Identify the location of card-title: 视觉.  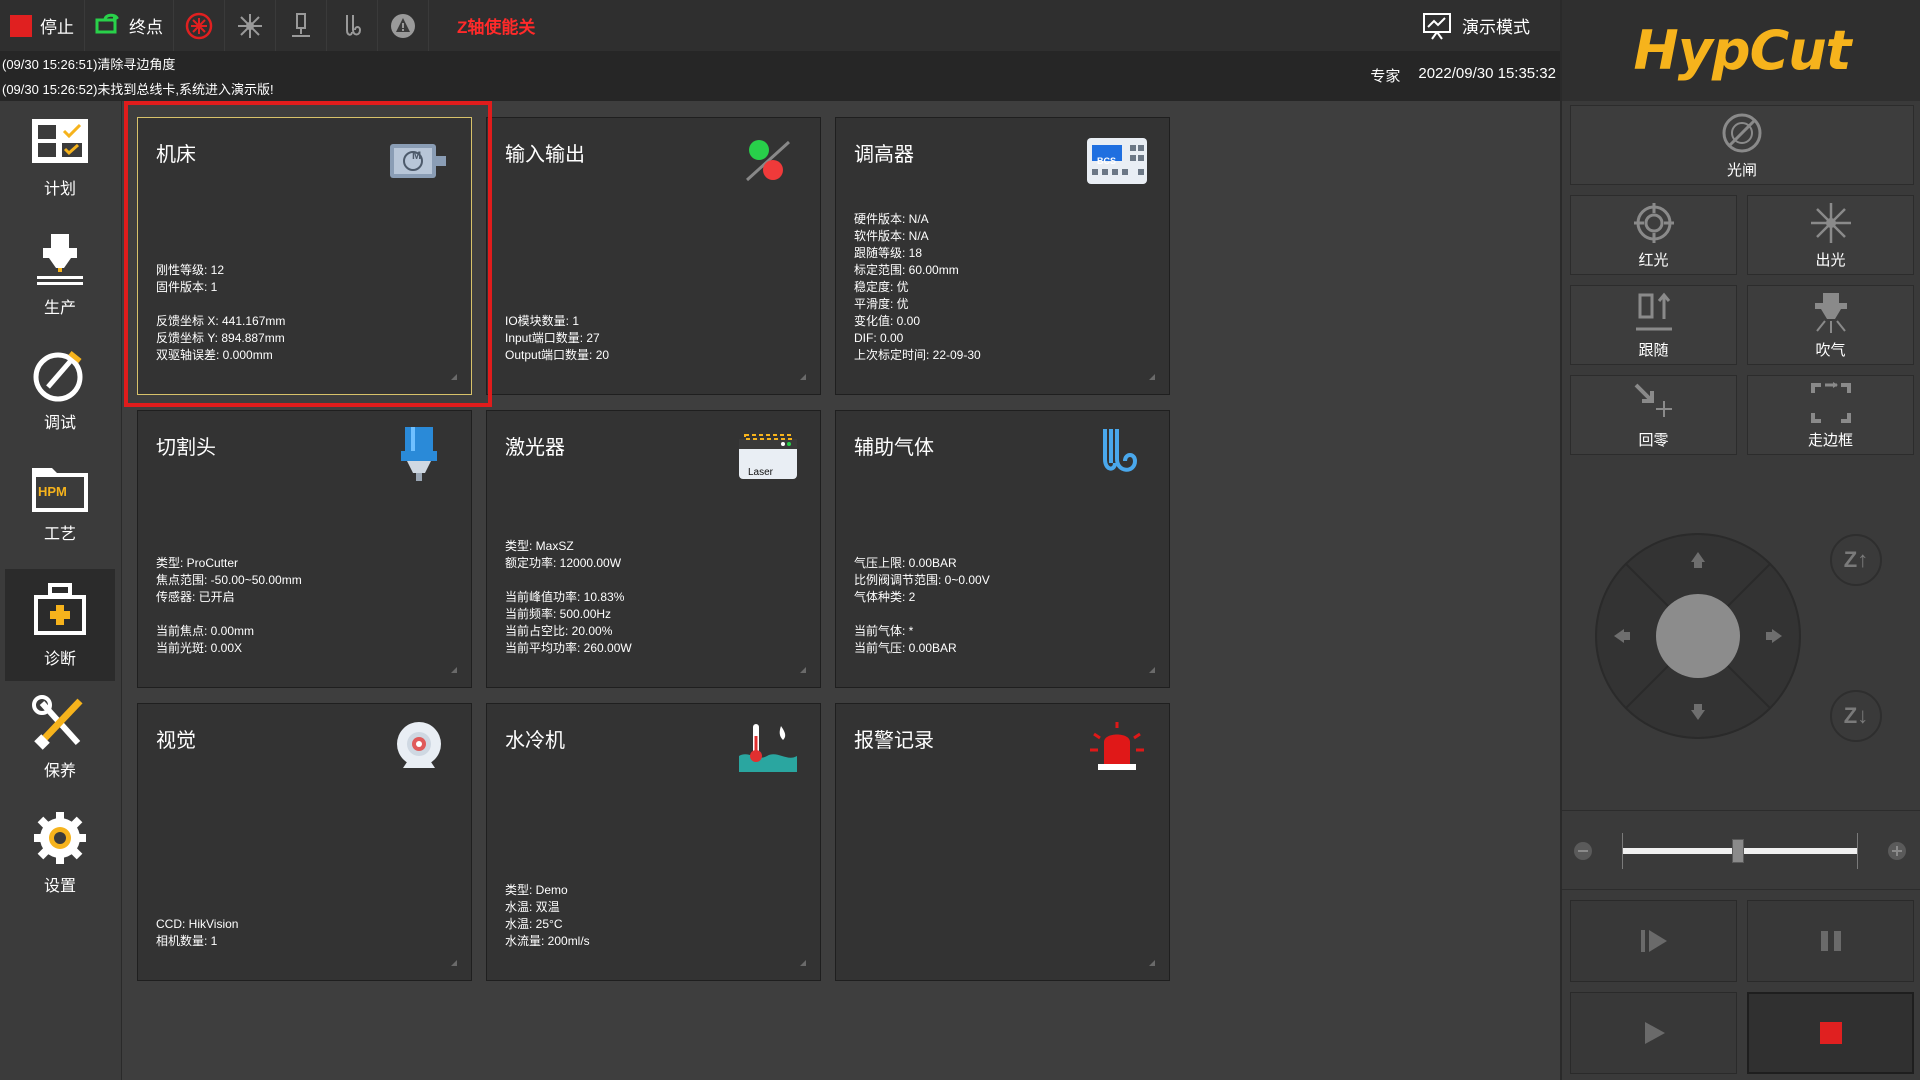
(176, 741).